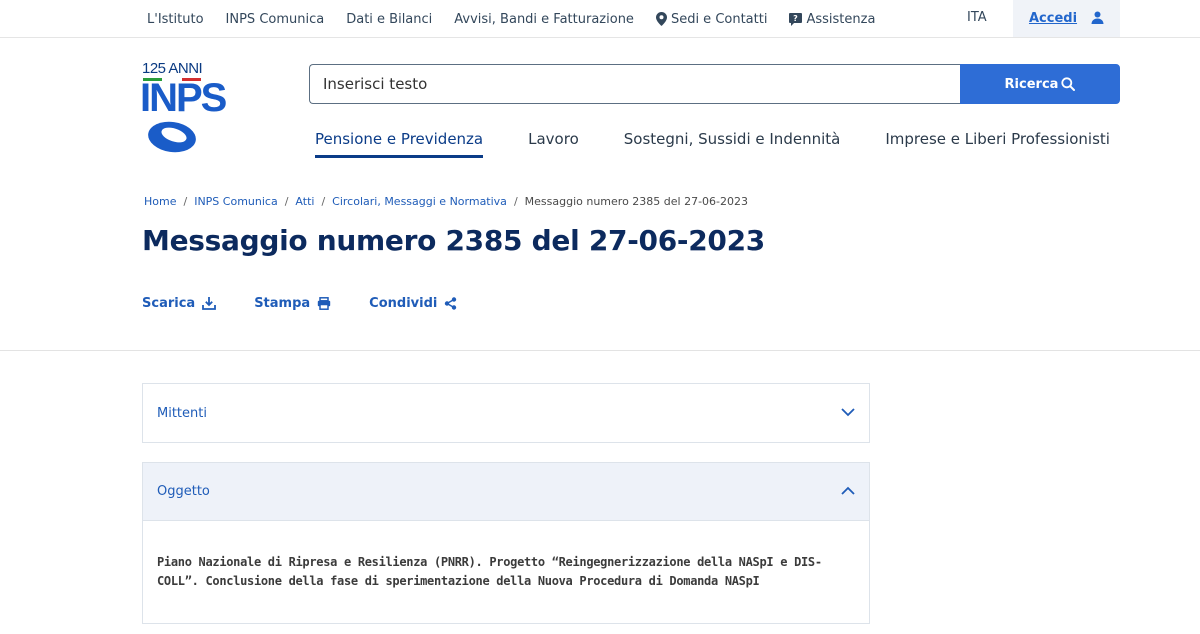  Describe the element at coordinates (977, 17) in the screenshot. I see `language-selector: ITA` at that location.